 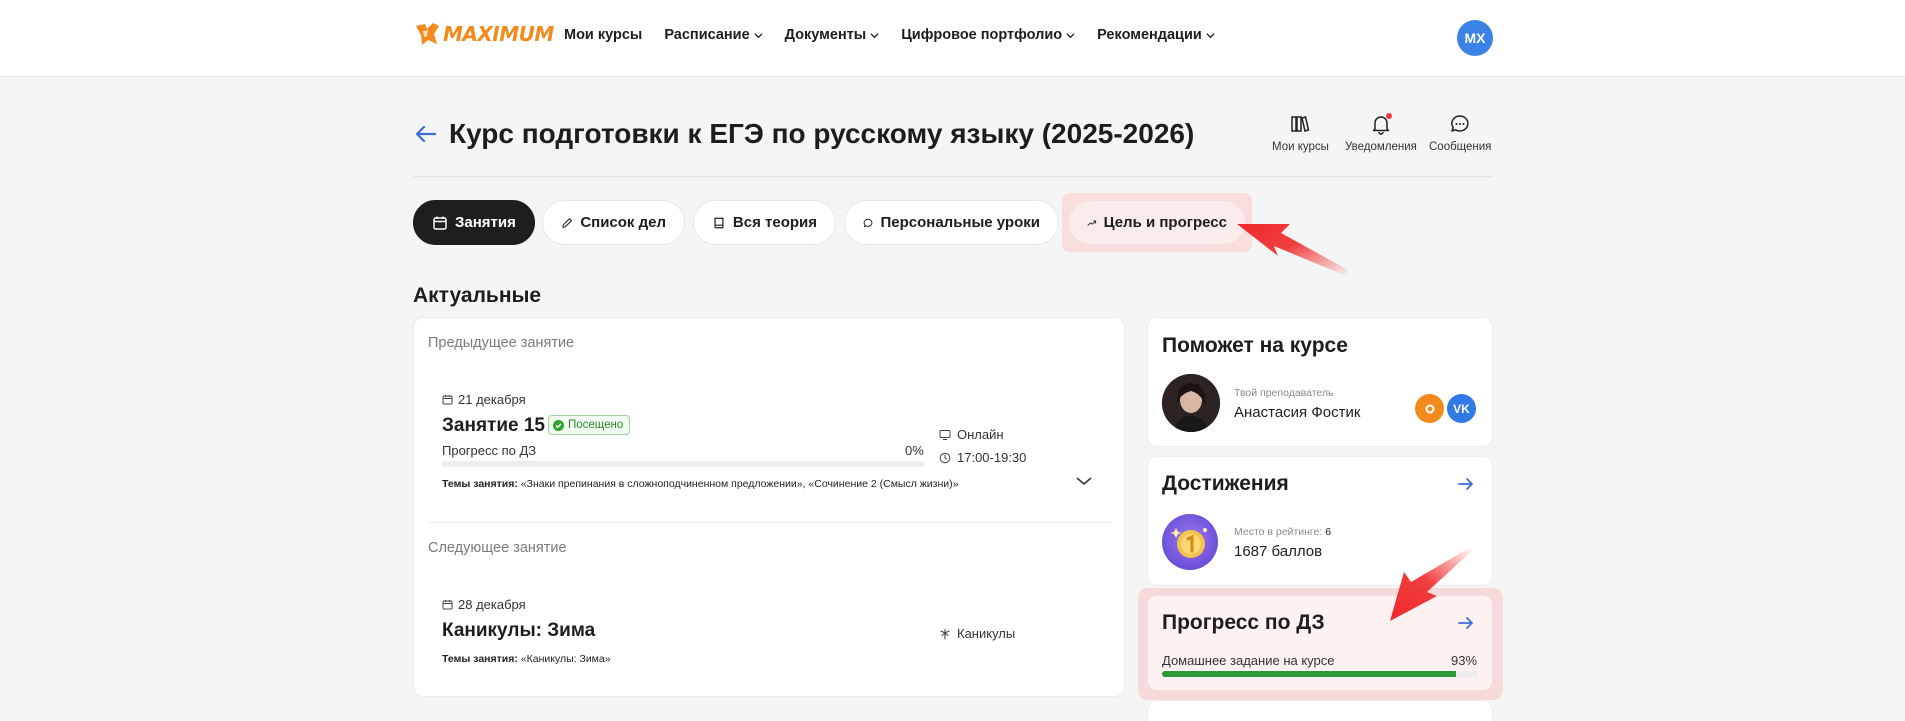 I want to click on nav-label: Рекомендации, so click(x=1149, y=35).